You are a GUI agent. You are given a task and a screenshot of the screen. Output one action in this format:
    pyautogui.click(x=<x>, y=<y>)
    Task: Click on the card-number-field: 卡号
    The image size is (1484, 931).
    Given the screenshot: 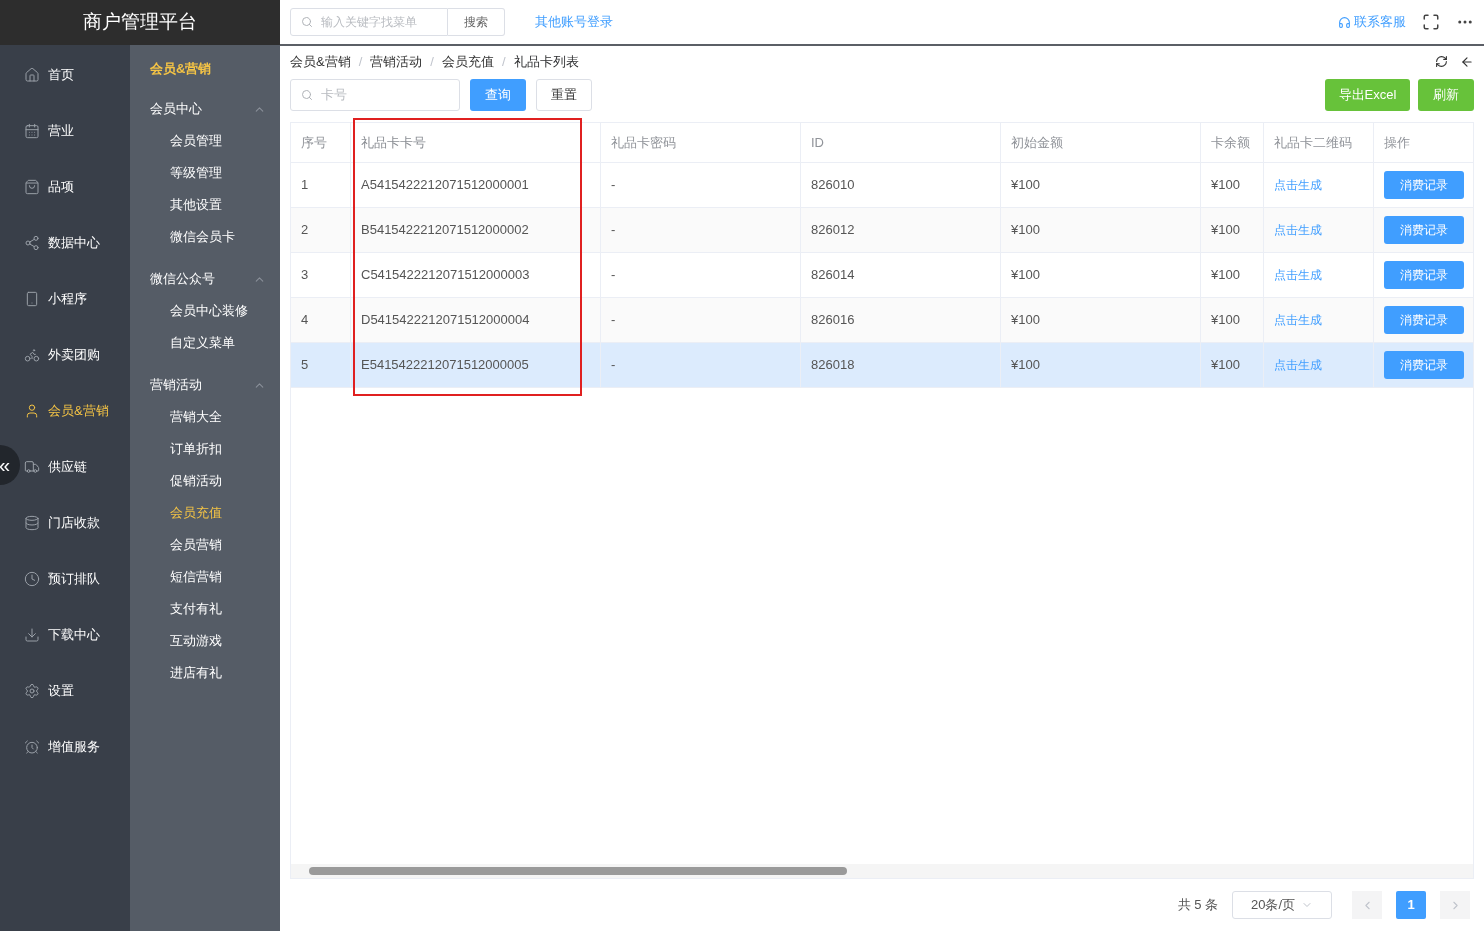 What is the action you would take?
    pyautogui.click(x=375, y=94)
    